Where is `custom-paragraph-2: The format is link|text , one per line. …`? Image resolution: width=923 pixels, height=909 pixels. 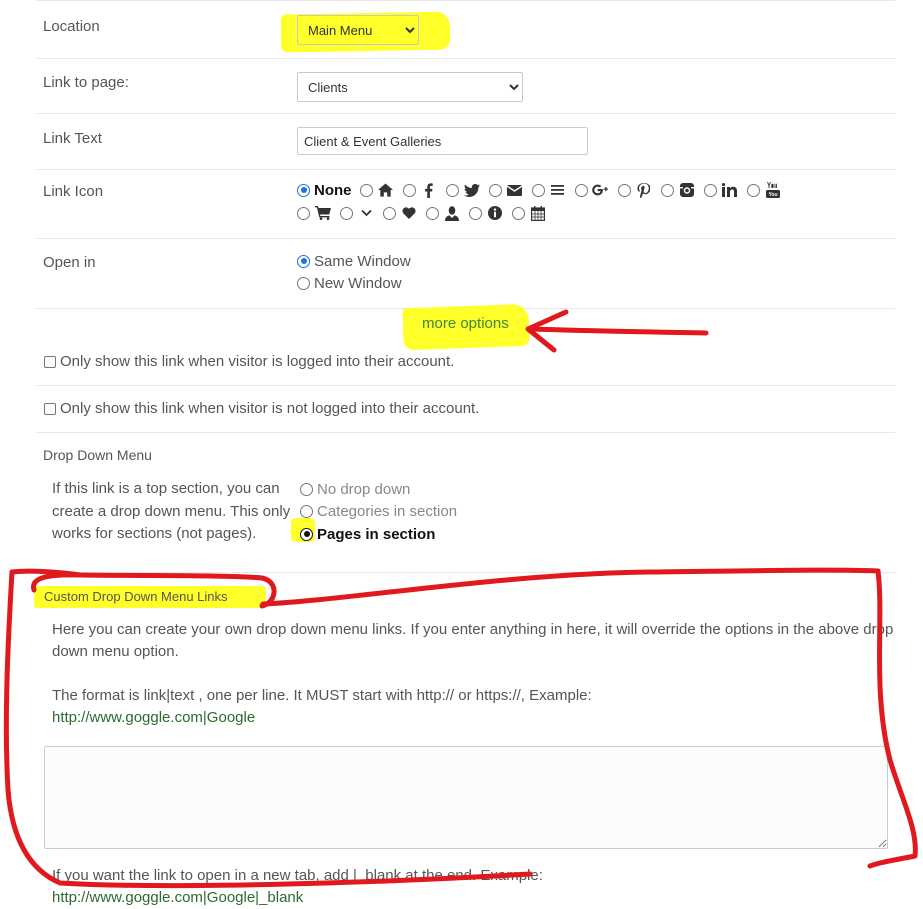
custom-paragraph-2: The format is link|text , one per line. … is located at coordinates (322, 706).